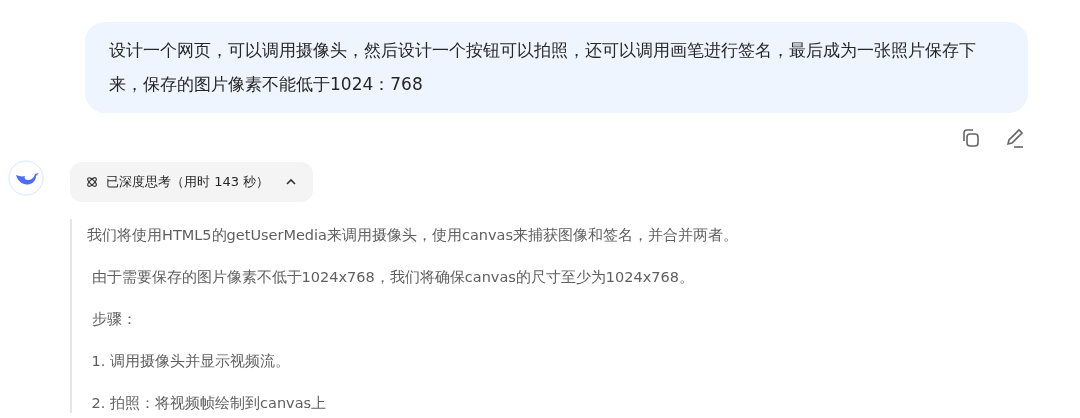  What do you see at coordinates (192, 182) in the screenshot?
I see `thinking-toggle: 已深度思考（用时 143 秒）` at bounding box center [192, 182].